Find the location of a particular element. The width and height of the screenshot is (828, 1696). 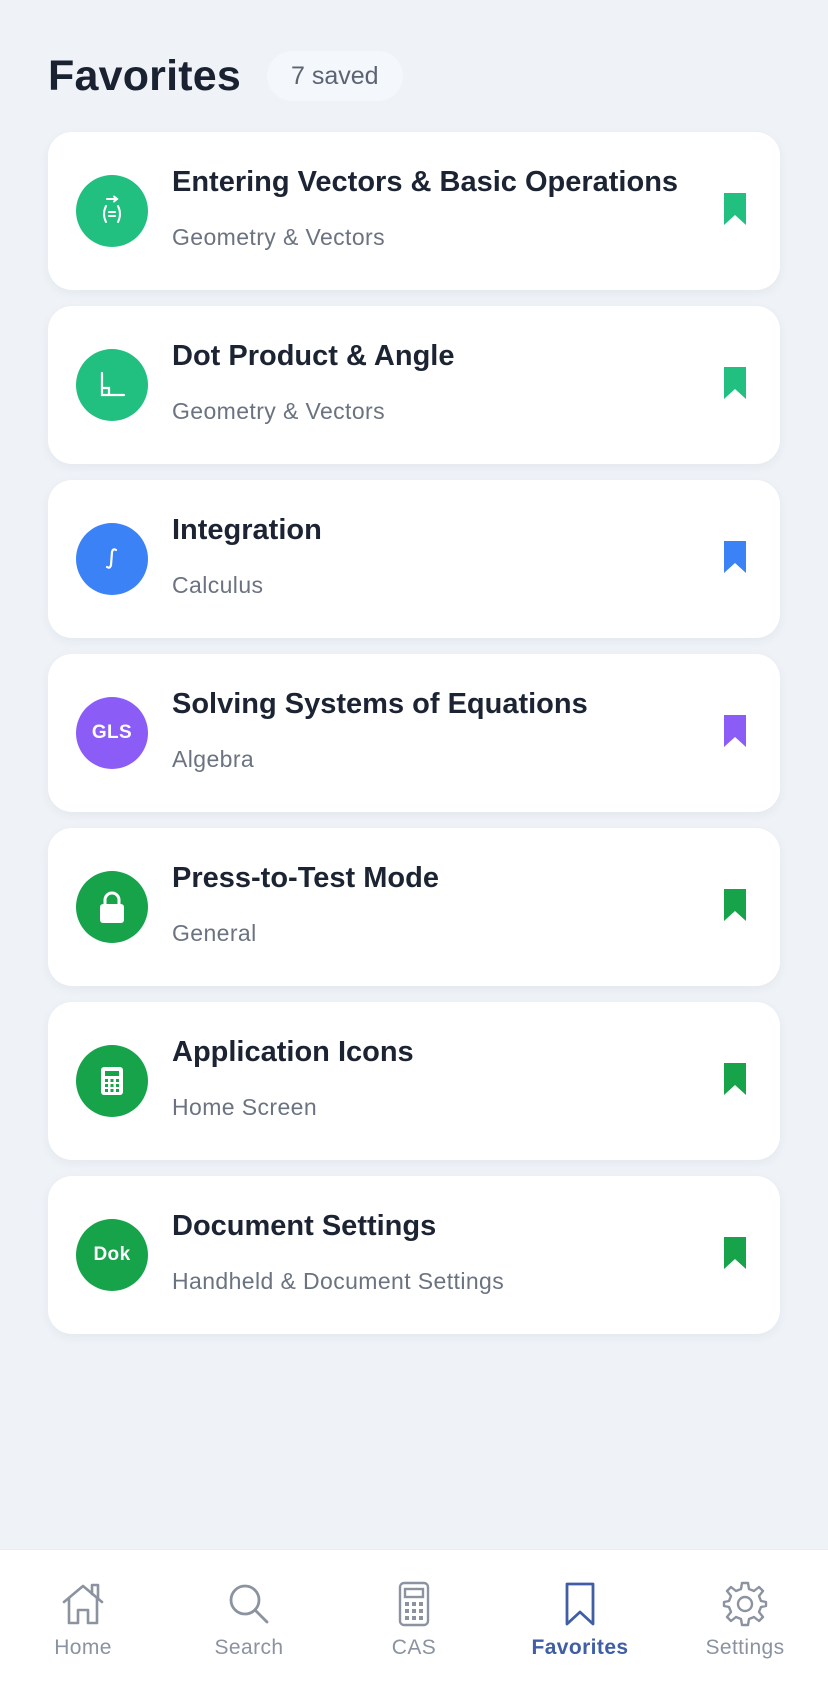

favorite-title: Press-to-Test Mode is located at coordinates (305, 878).